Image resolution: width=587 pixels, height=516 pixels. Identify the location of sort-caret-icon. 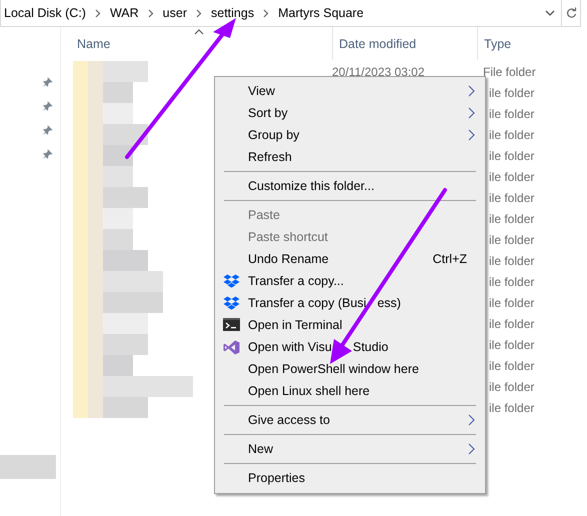
(199, 32).